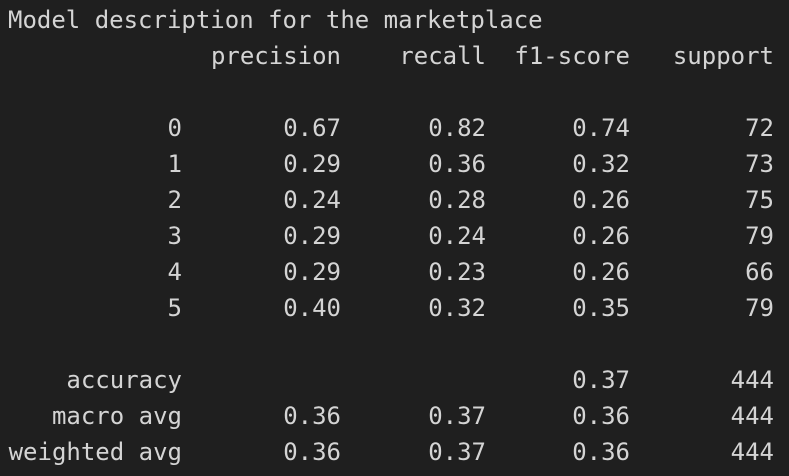 This screenshot has height=476, width=789. What do you see at coordinates (457, 200) in the screenshot?
I see `class-row-2-recall: 0.28` at bounding box center [457, 200].